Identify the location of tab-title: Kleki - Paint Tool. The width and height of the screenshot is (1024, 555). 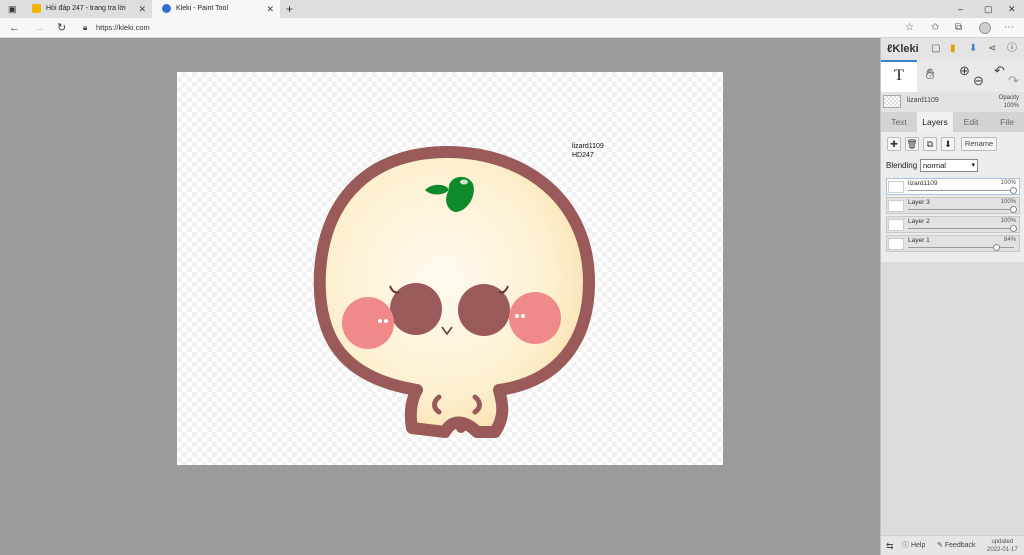
(202, 8).